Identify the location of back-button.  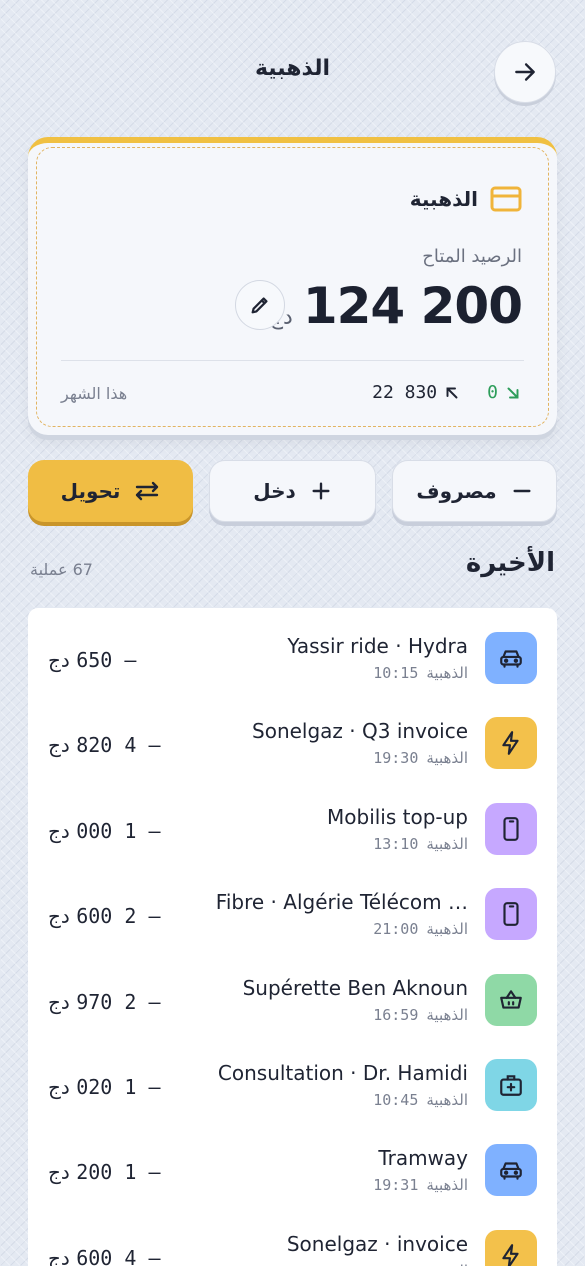
(525, 72).